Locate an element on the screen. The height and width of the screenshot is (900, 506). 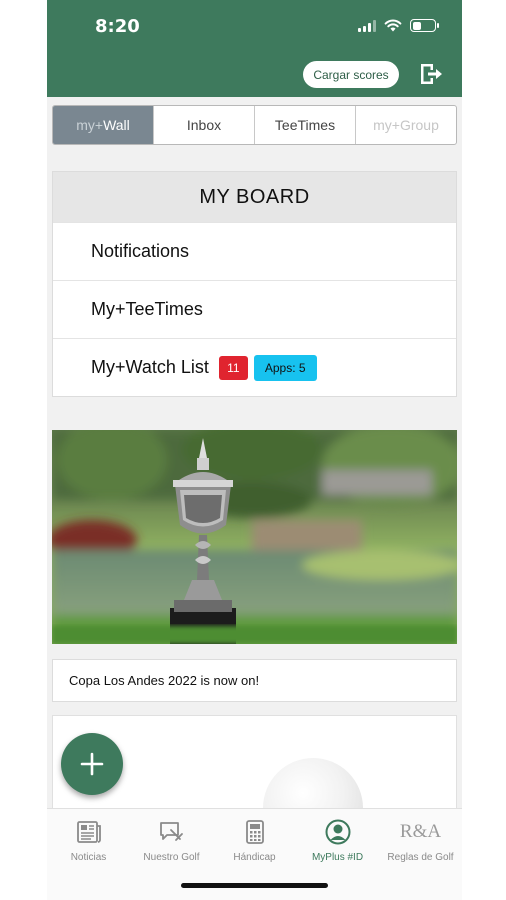
tab-my-wall: my+ Wall is located at coordinates (103, 125).